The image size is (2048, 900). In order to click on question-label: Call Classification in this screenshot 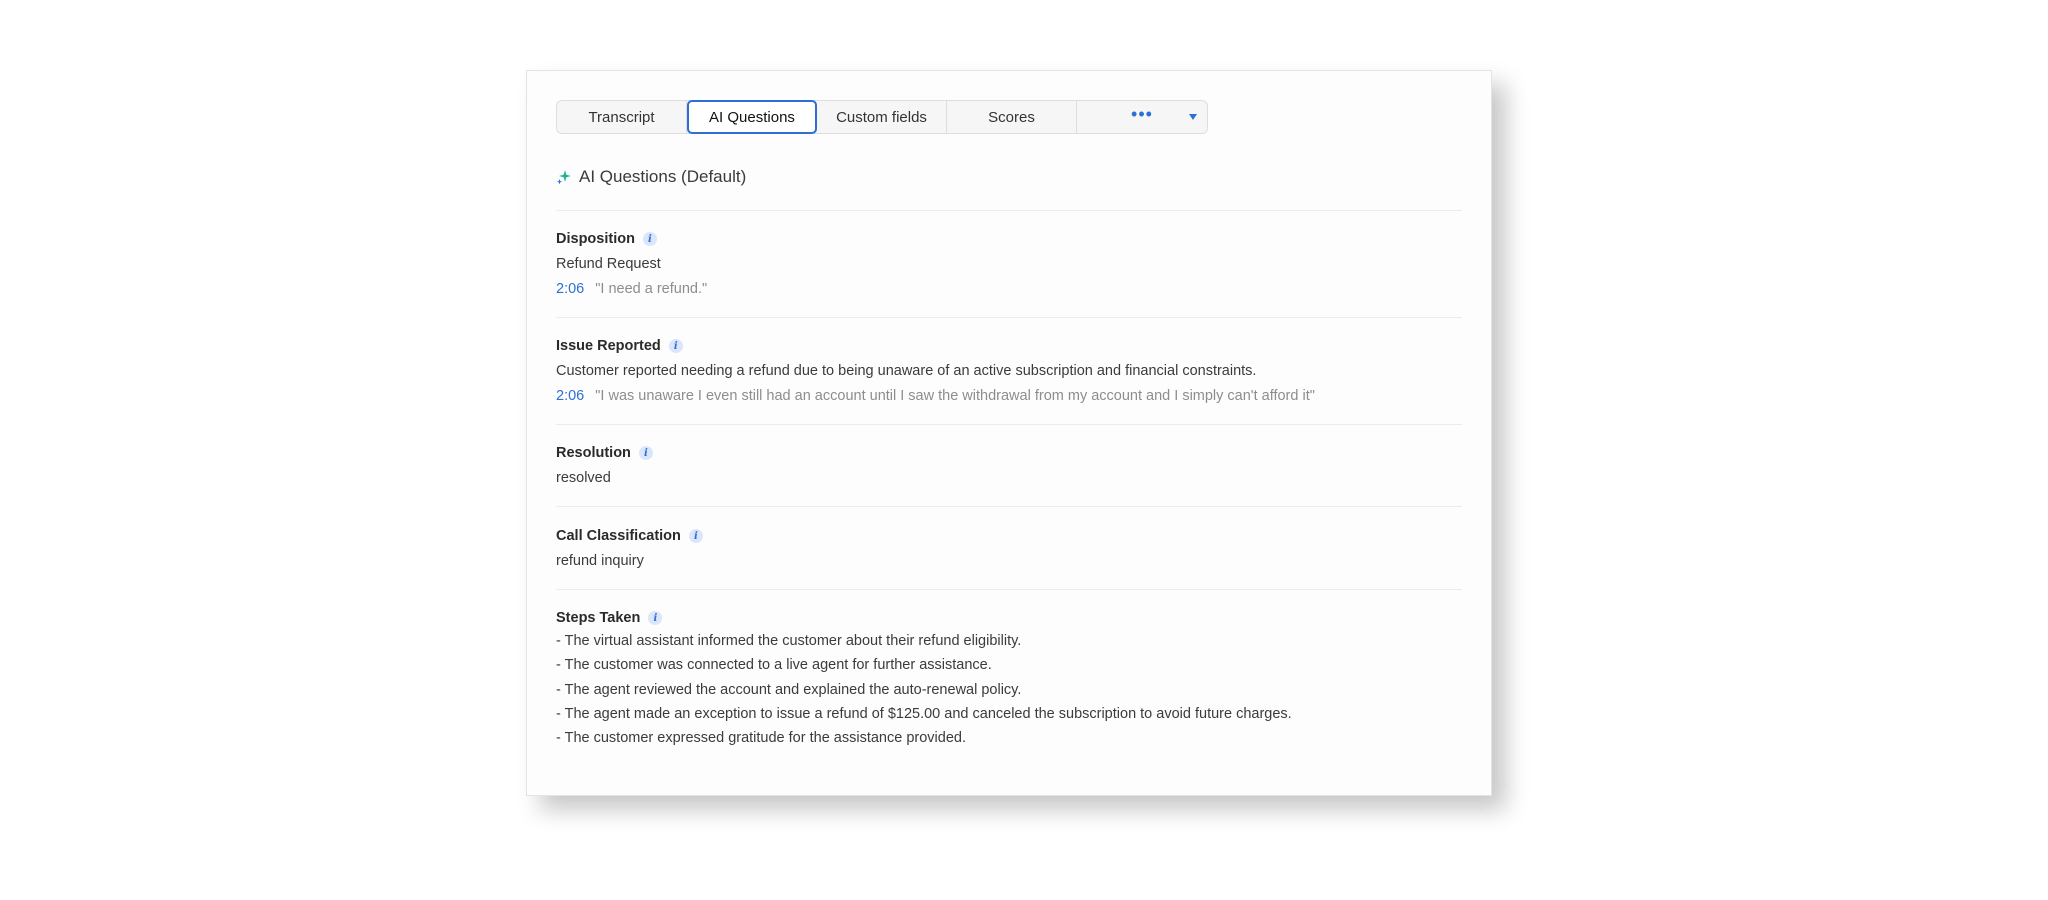, I will do `click(618, 536)`.